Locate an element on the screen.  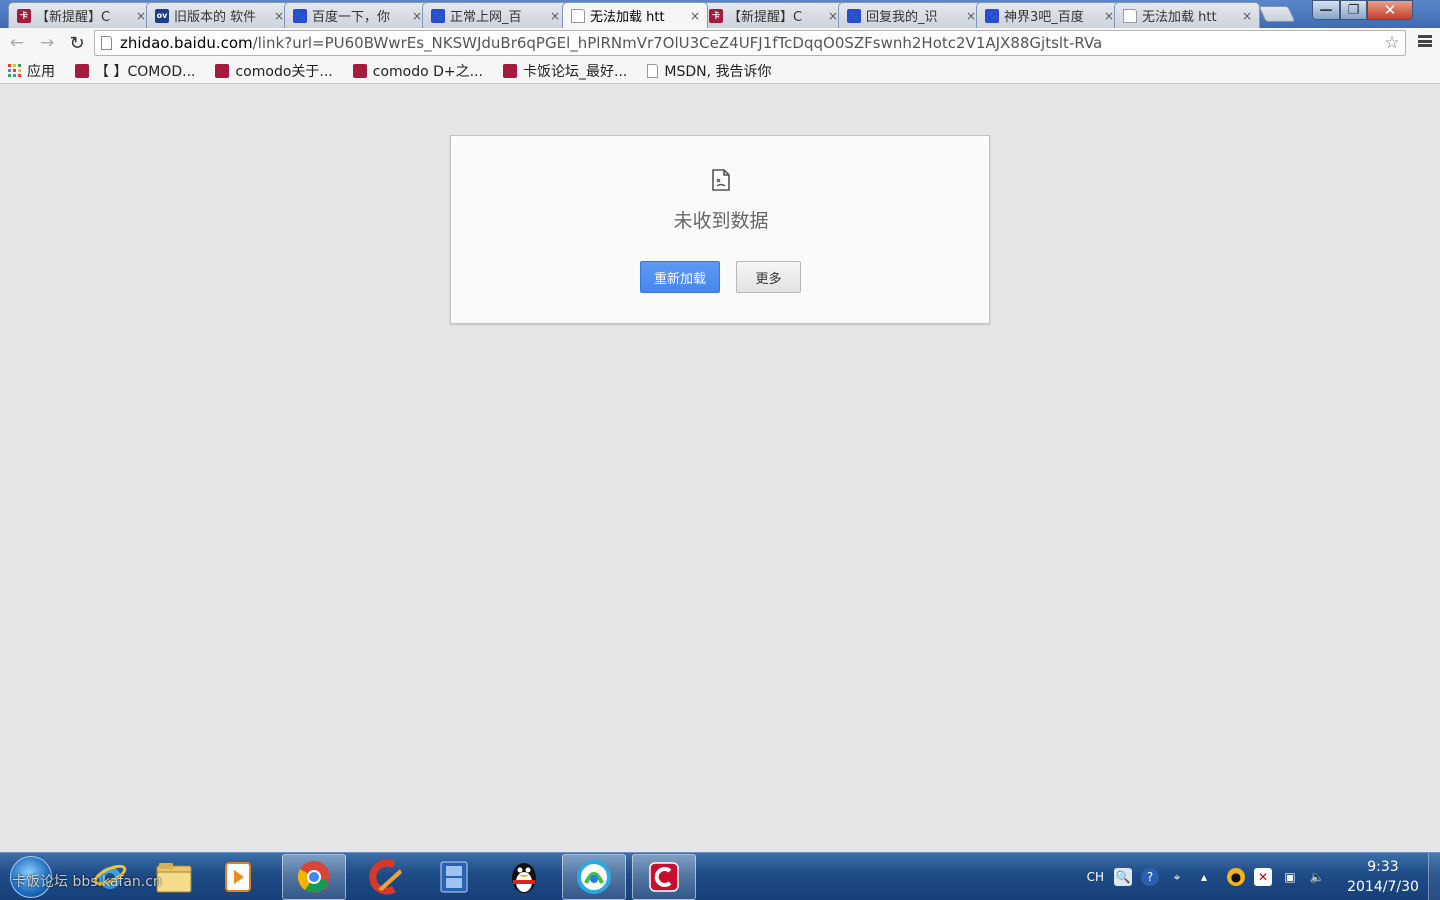
tab-title: 旧版本的 软件 is located at coordinates (215, 17).